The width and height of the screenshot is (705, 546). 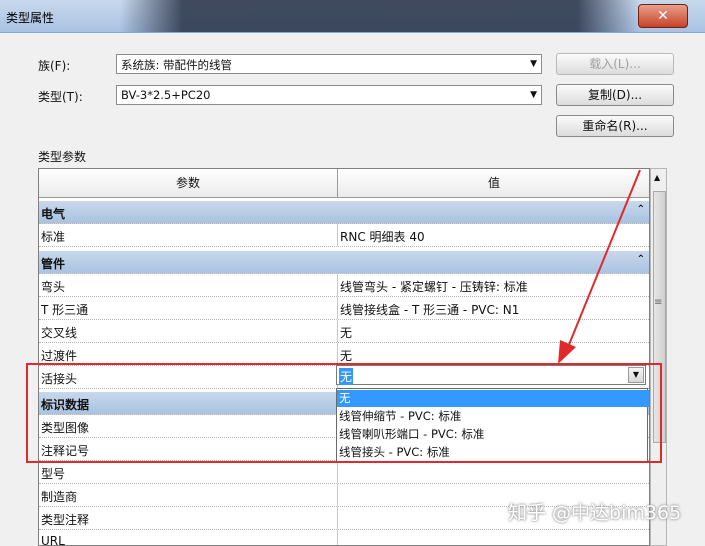 What do you see at coordinates (595, 513) in the screenshot?
I see `watermark: 知乎 @中达bim365` at bounding box center [595, 513].